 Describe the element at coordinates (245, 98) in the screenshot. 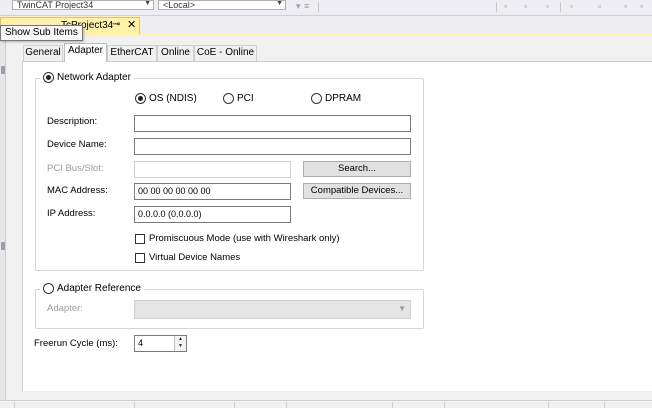

I see `pci-label: PCI` at that location.